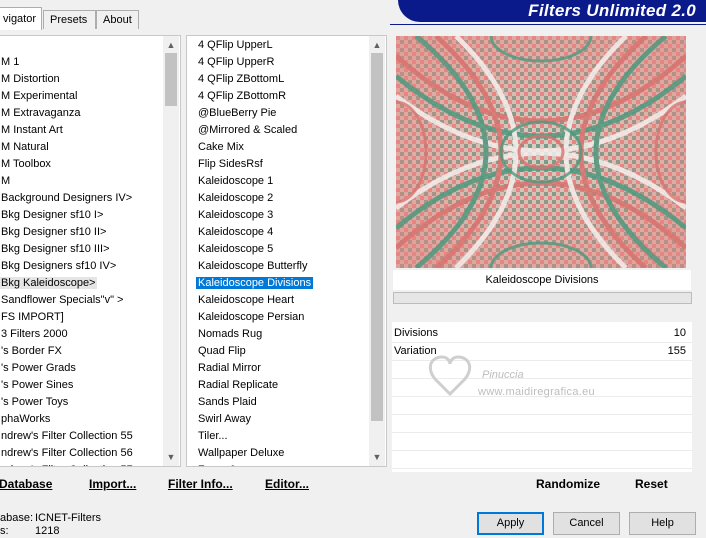 The image size is (706, 538). I want to click on category-item: Bkg Kaleidoscope>, so click(67, 283).